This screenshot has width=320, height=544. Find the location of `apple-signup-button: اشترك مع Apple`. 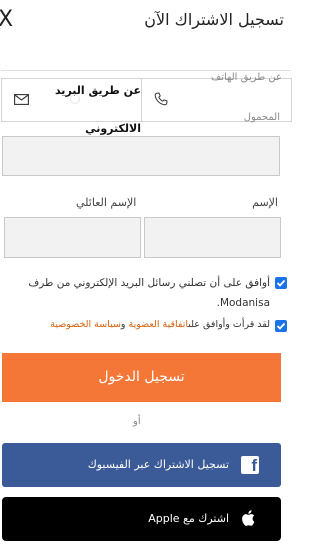

apple-signup-button: اشترك مع Apple is located at coordinates (141, 519).